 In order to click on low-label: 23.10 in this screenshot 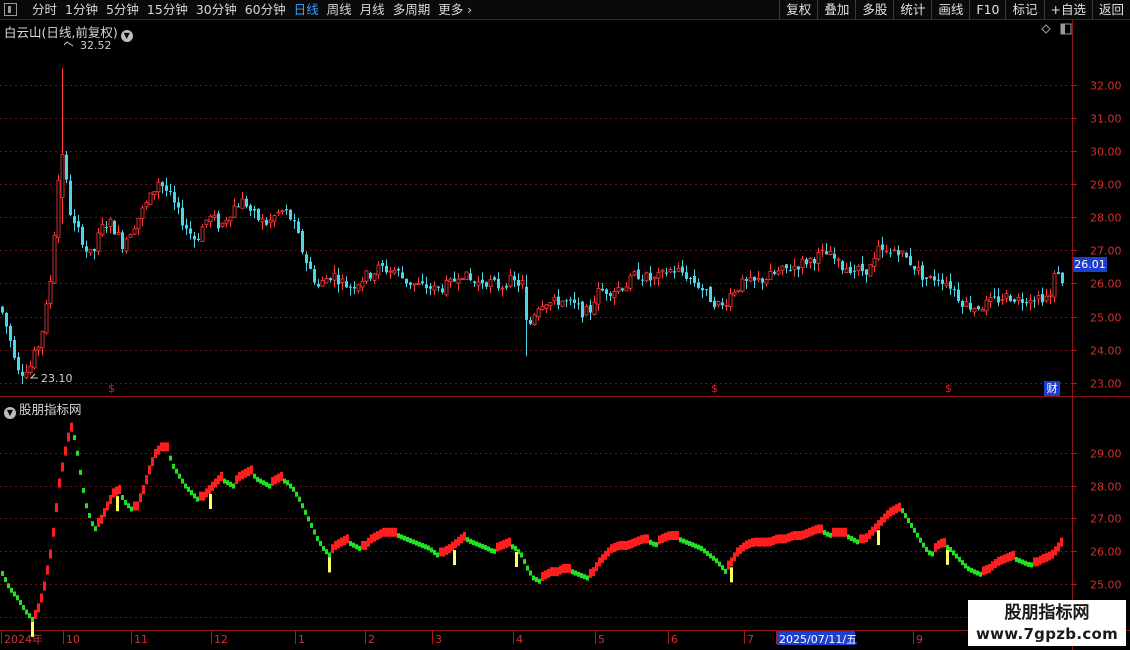, I will do `click(57, 378)`.